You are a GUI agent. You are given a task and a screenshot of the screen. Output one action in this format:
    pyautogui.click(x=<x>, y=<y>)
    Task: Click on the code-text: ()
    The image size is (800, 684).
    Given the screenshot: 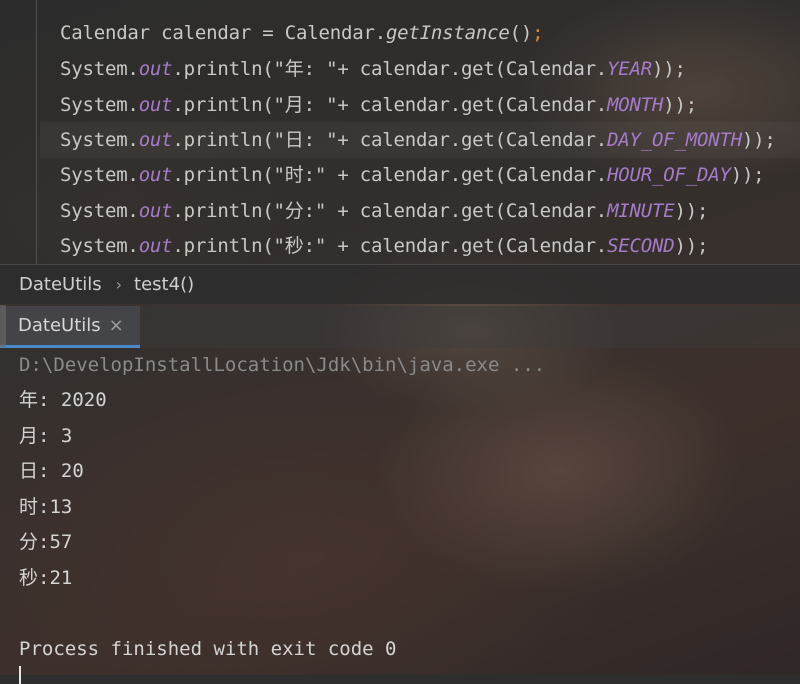 What is the action you would take?
    pyautogui.click(x=521, y=33)
    